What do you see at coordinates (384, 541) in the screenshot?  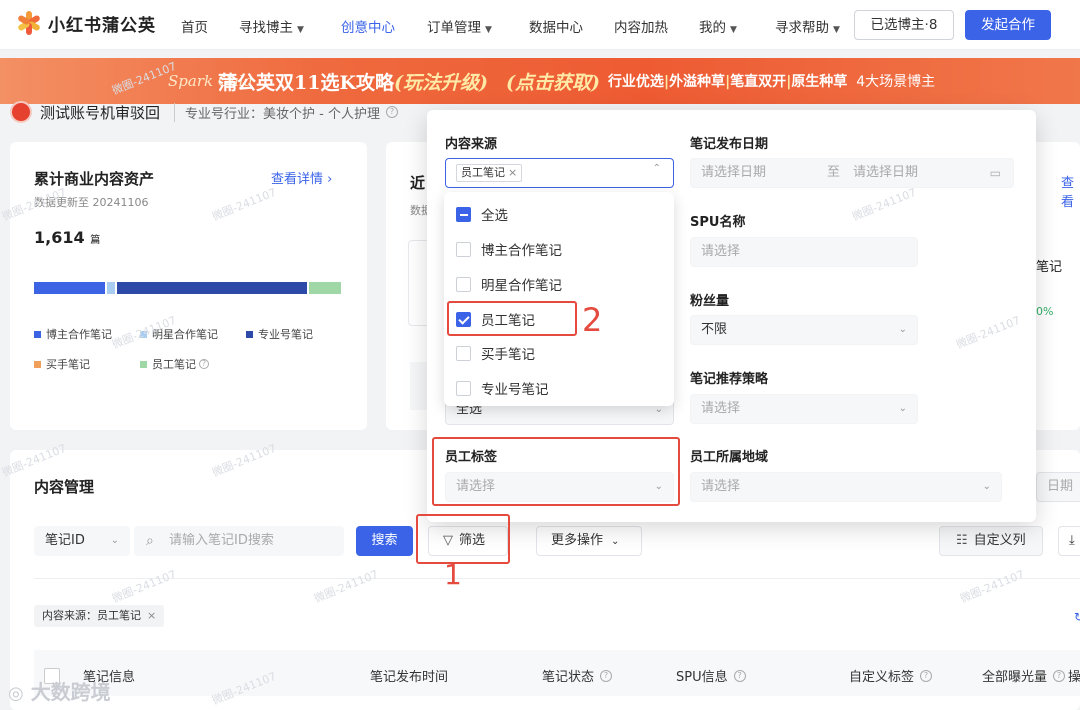 I see `search-button: 搜索` at bounding box center [384, 541].